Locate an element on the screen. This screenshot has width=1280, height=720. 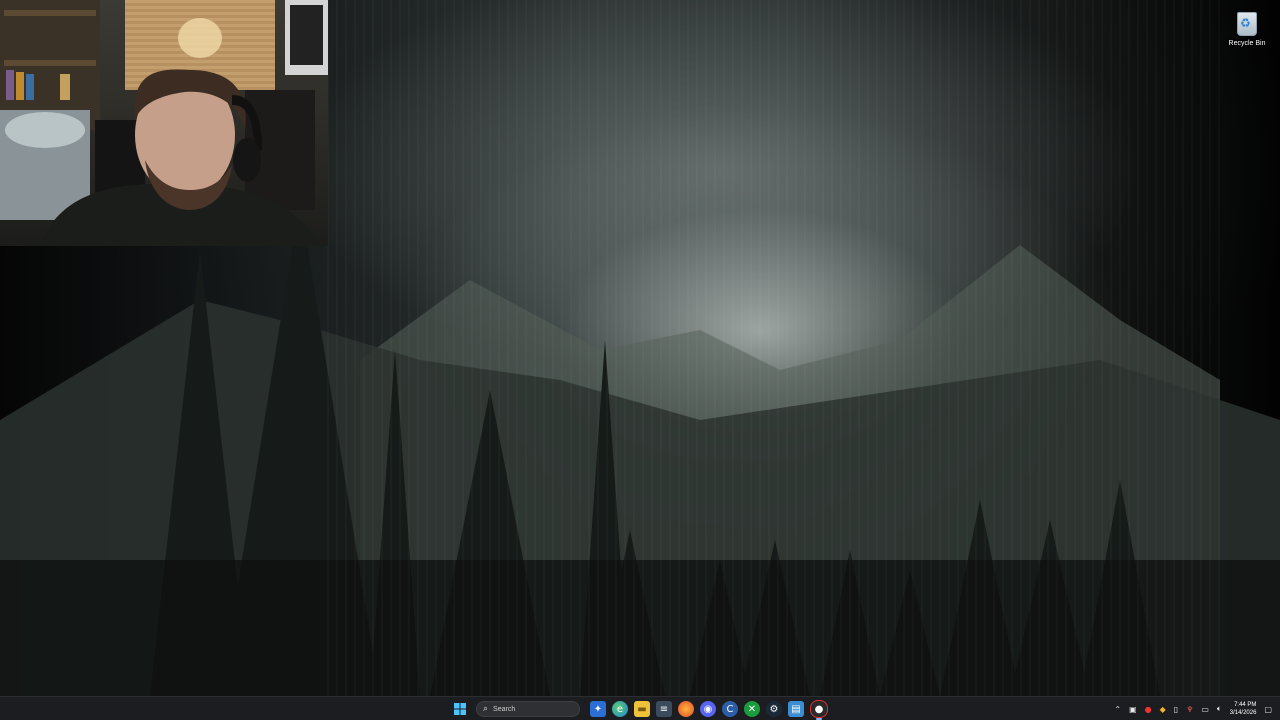
recycle-bin-icon is located at coordinates (1247, 24).